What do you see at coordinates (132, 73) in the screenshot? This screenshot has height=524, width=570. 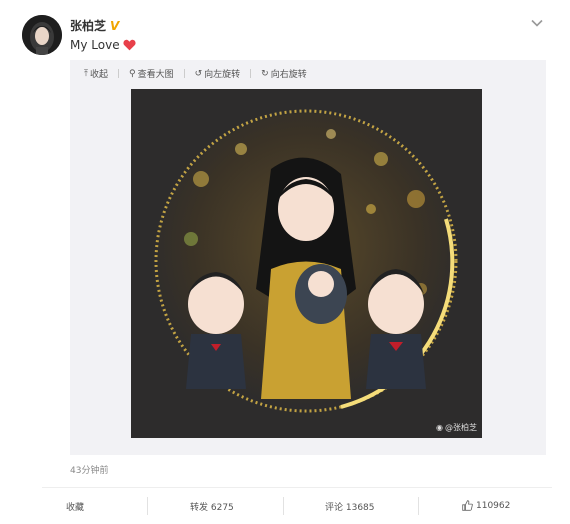 I see `search-icon: ⚲` at bounding box center [132, 73].